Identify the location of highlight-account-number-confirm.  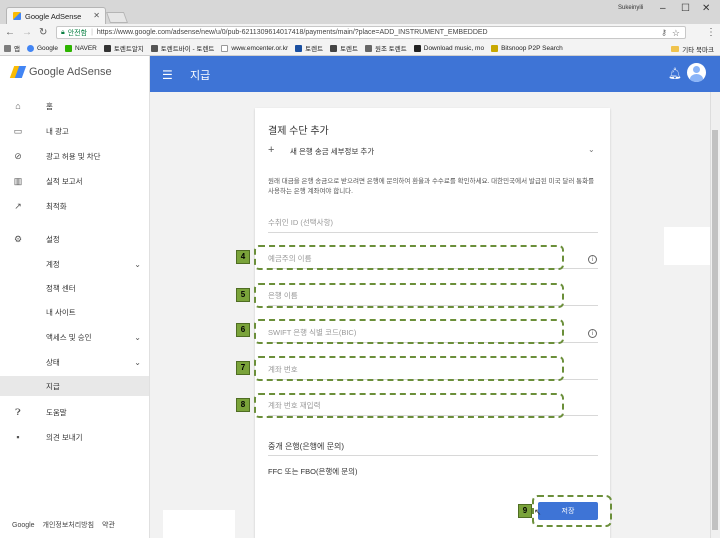
(409, 405).